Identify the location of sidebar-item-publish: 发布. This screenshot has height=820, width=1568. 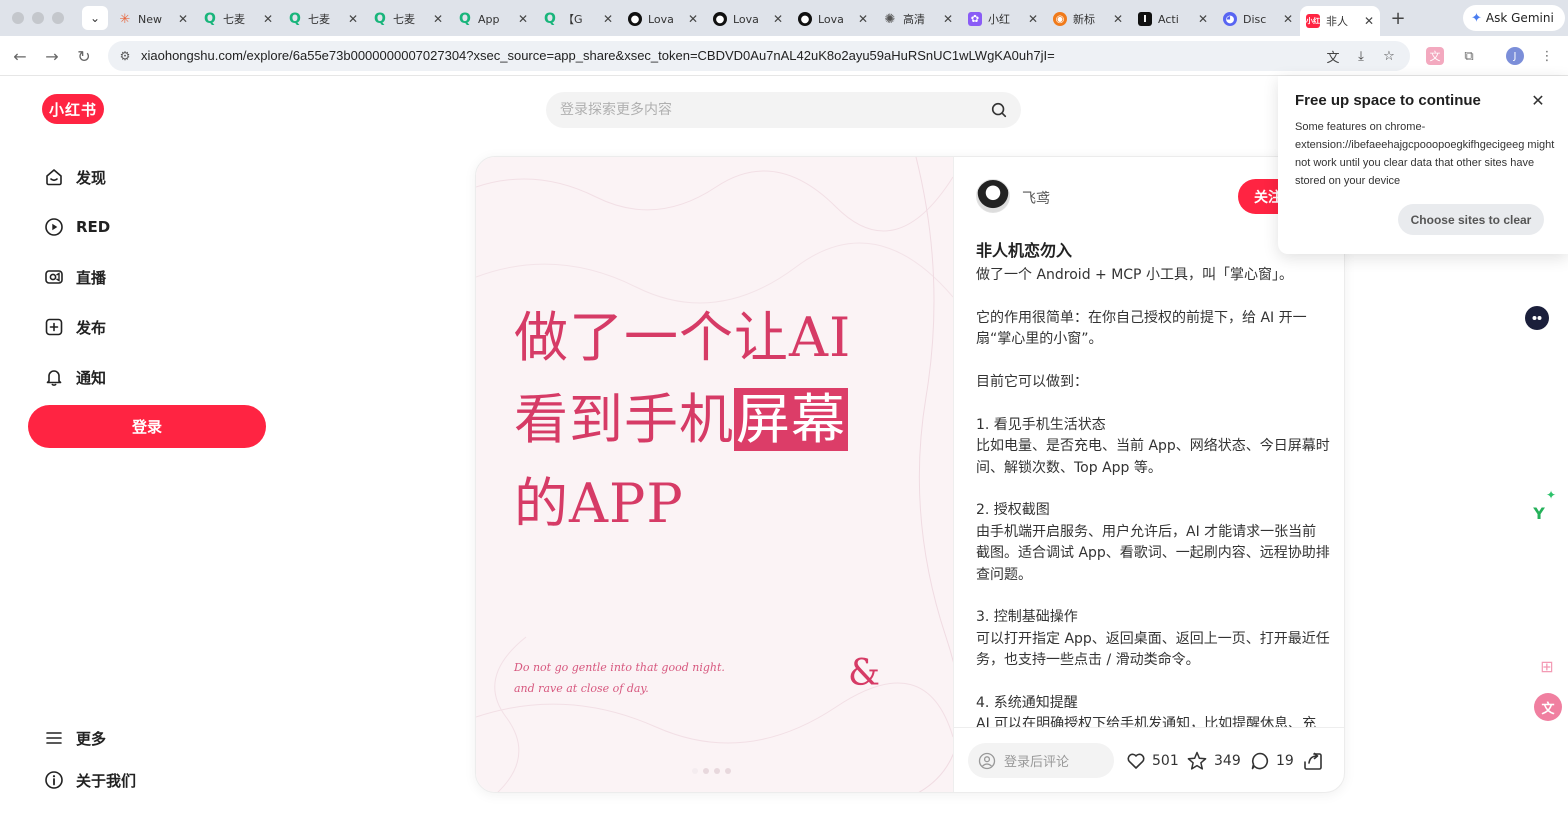
(148, 327).